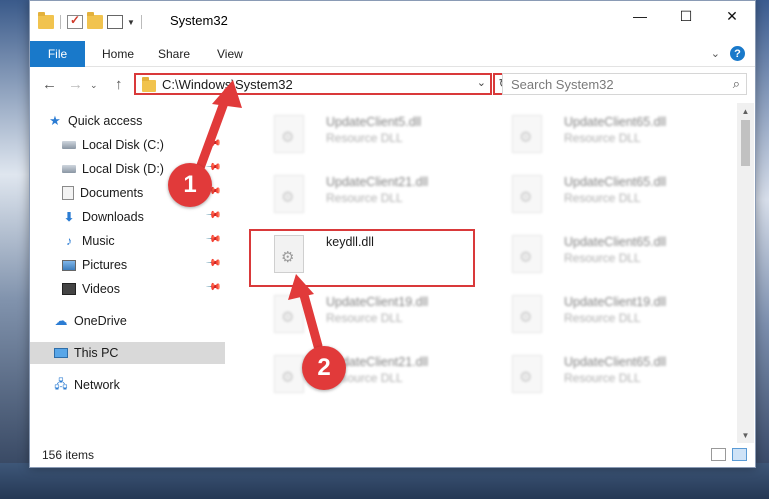 This screenshot has height=499, width=769. What do you see at coordinates (732, 16) in the screenshot?
I see `close-button: ✕` at bounding box center [732, 16].